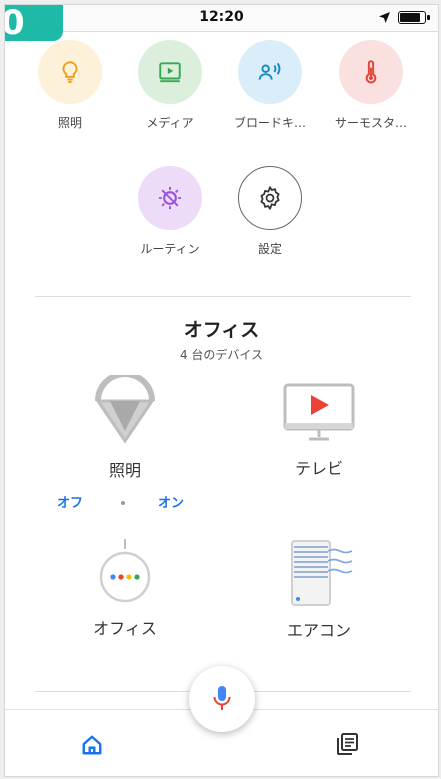  Describe the element at coordinates (318, 630) in the screenshot. I see `device-air-conditioner-label: エアコン` at that location.